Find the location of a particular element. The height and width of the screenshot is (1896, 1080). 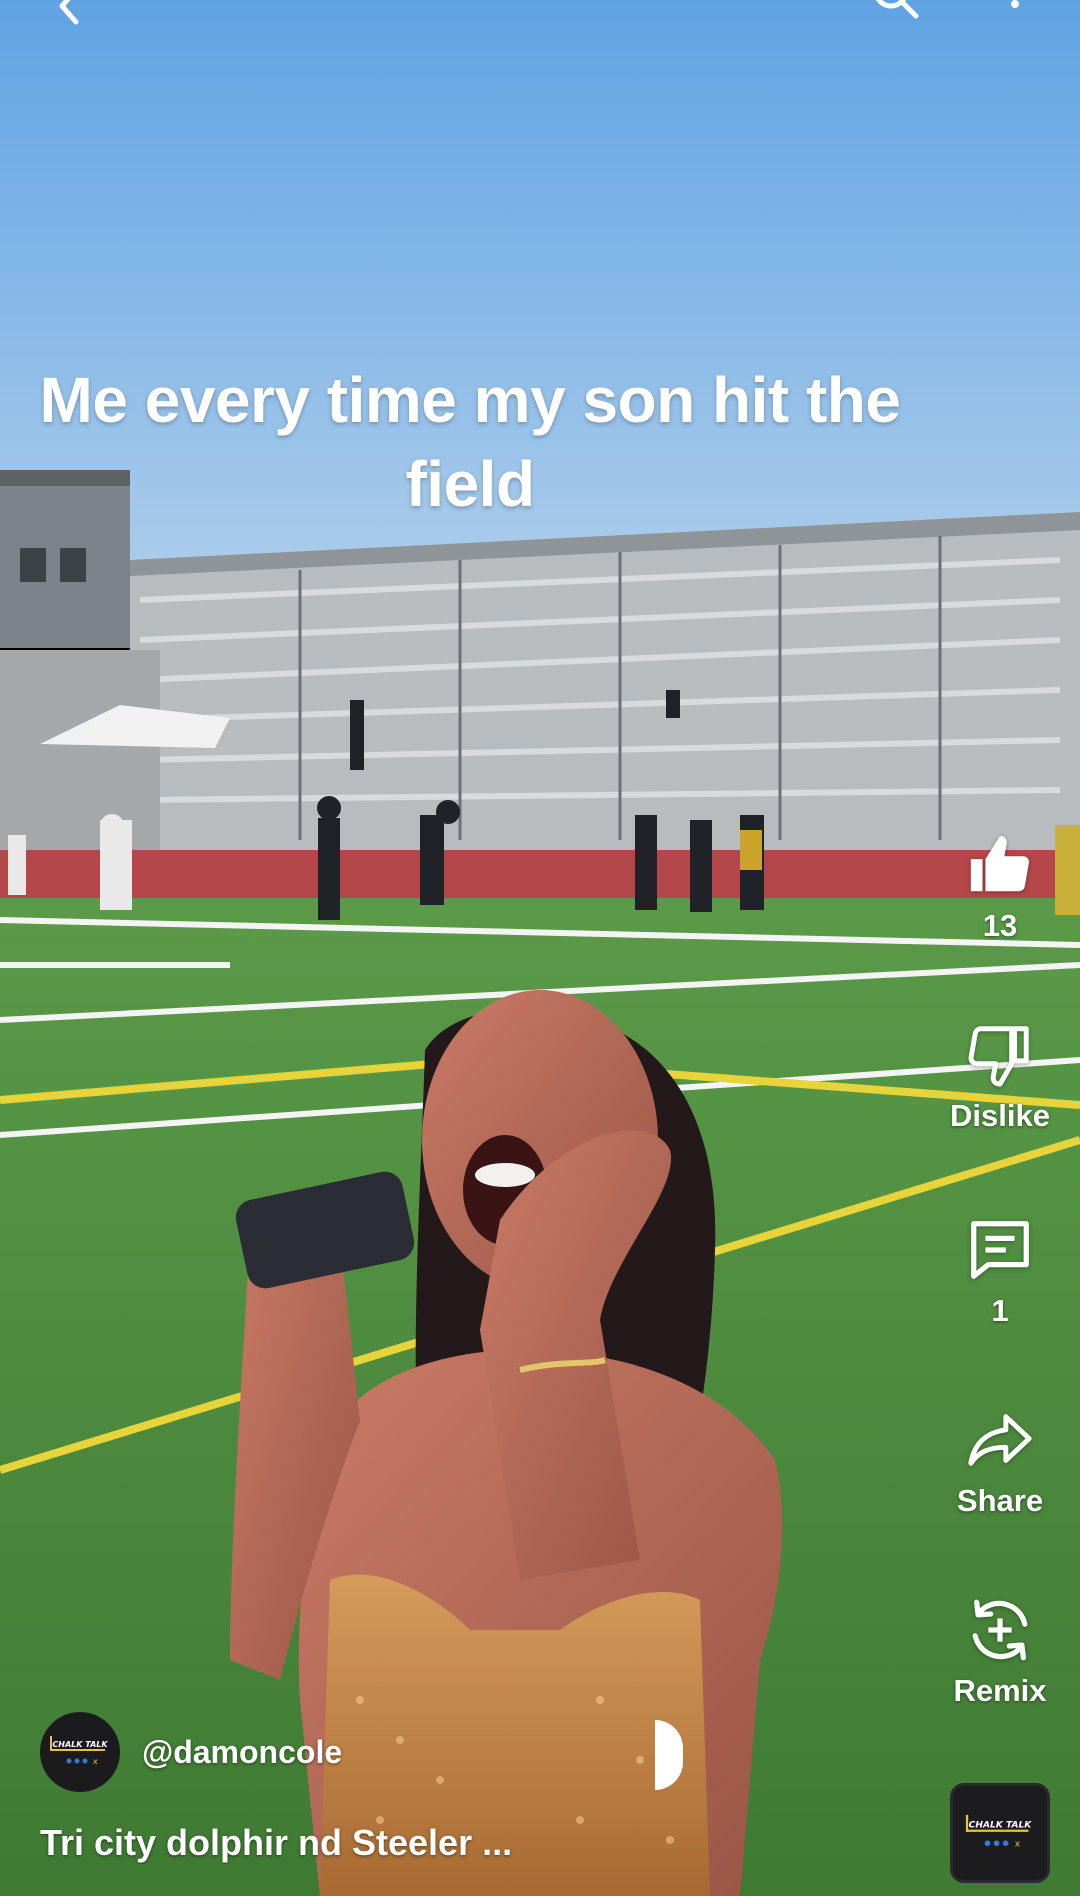

like-button: 13 is located at coordinates (1000, 887).